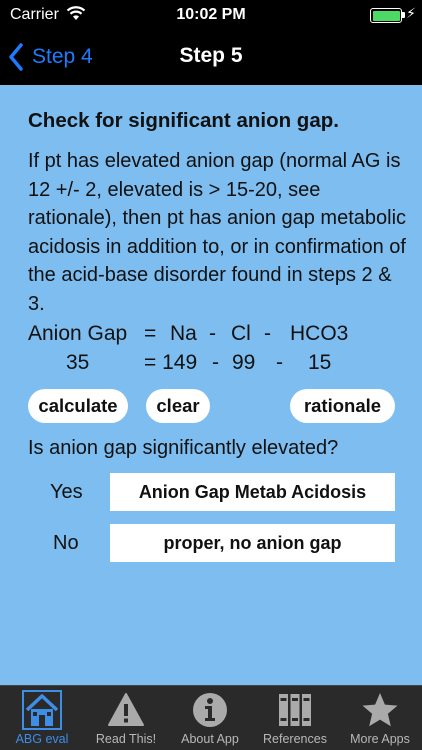 Image resolution: width=422 pixels, height=750 pixels. Describe the element at coordinates (403, 15) in the screenshot. I see `battery-tip` at that location.